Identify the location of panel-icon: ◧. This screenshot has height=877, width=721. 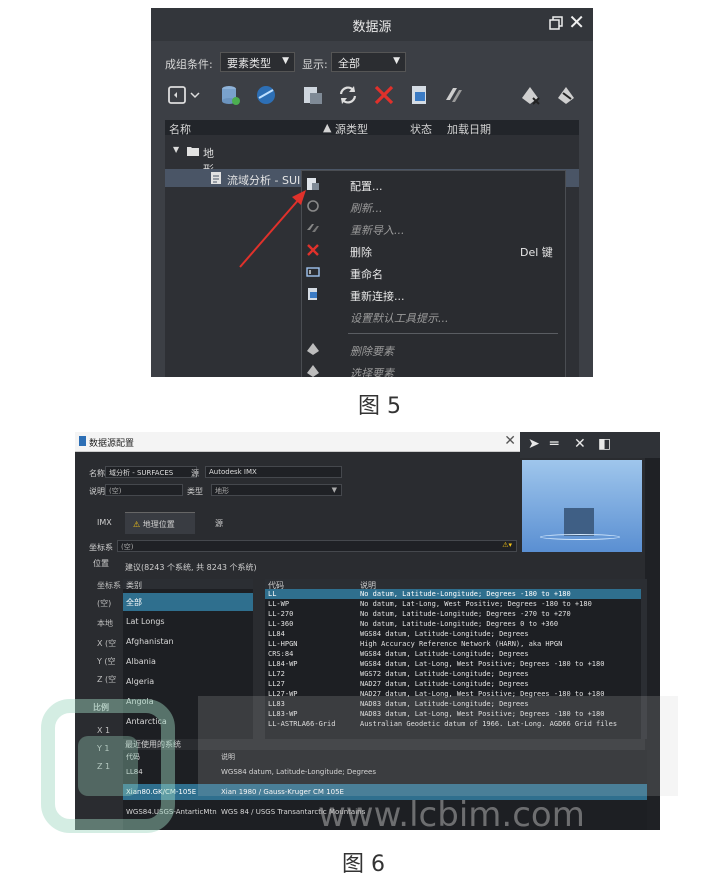
(604, 444).